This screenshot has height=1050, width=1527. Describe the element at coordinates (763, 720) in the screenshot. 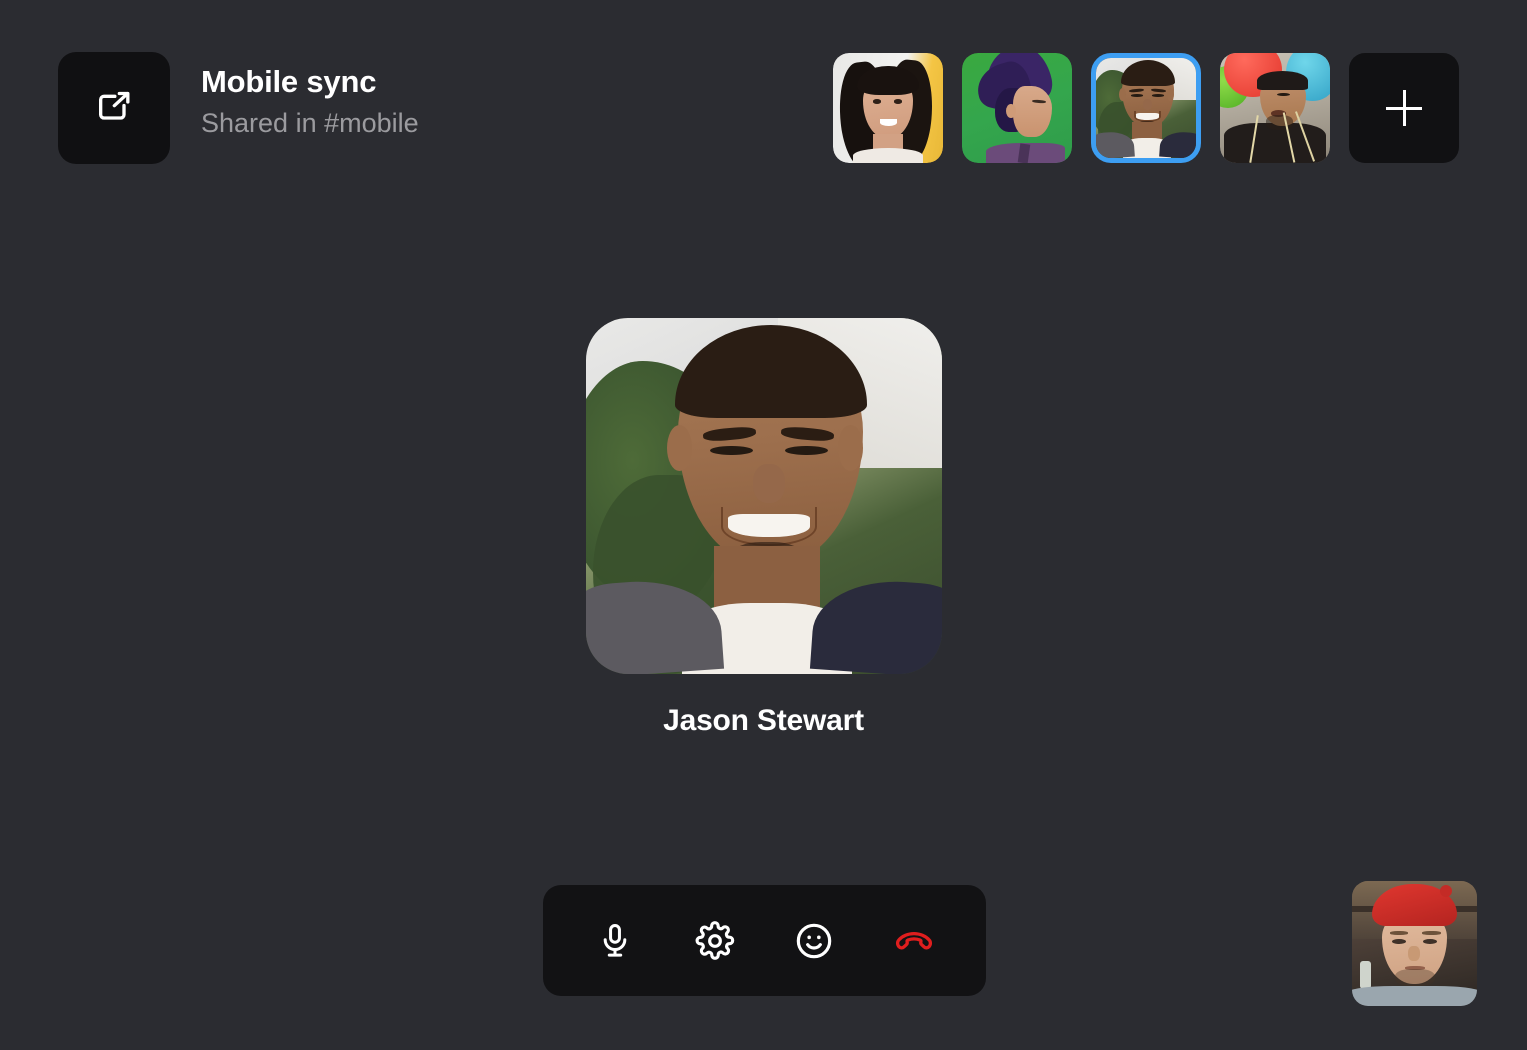

I see `active-speaker-name: Jason Stewart` at that location.